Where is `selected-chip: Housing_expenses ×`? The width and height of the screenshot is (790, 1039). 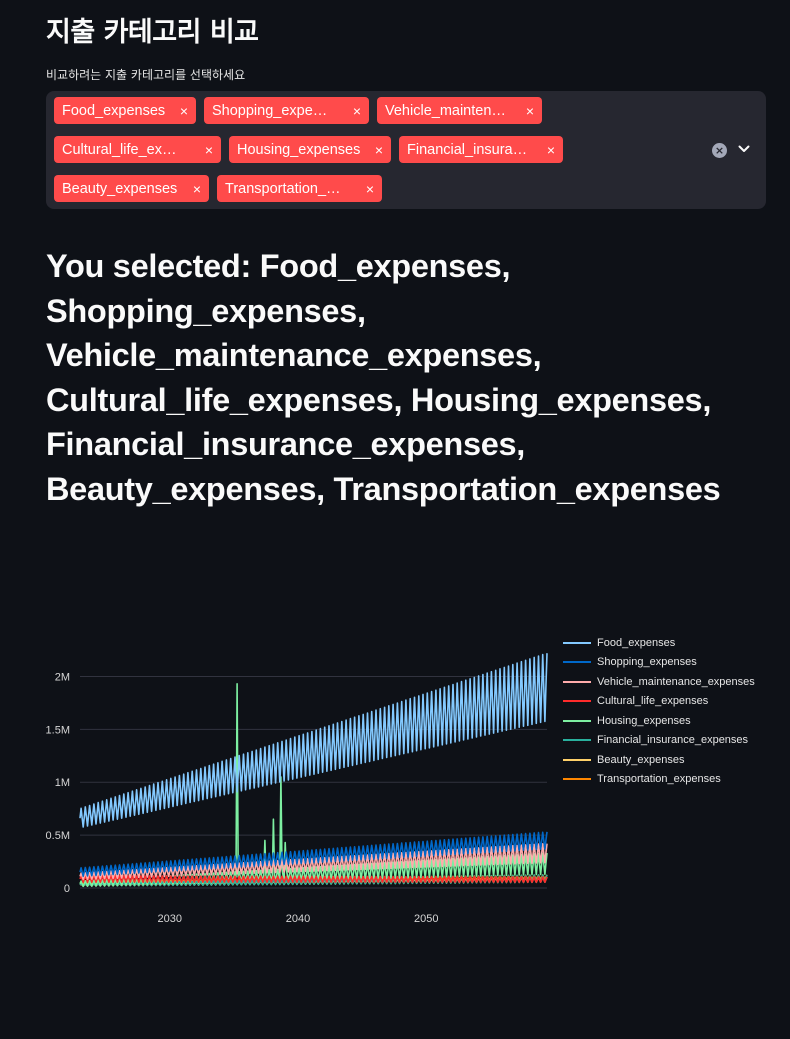 selected-chip: Housing_expenses × is located at coordinates (310, 149).